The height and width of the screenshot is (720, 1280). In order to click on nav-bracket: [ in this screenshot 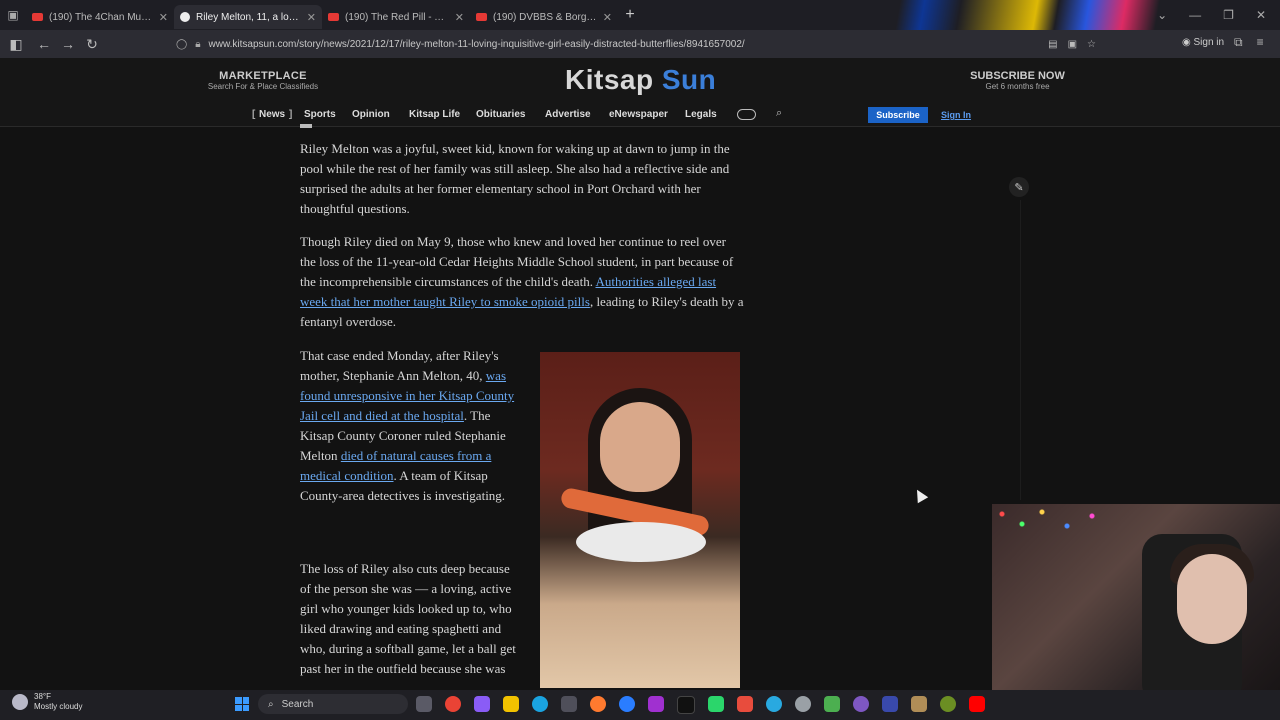, I will do `click(254, 114)`.